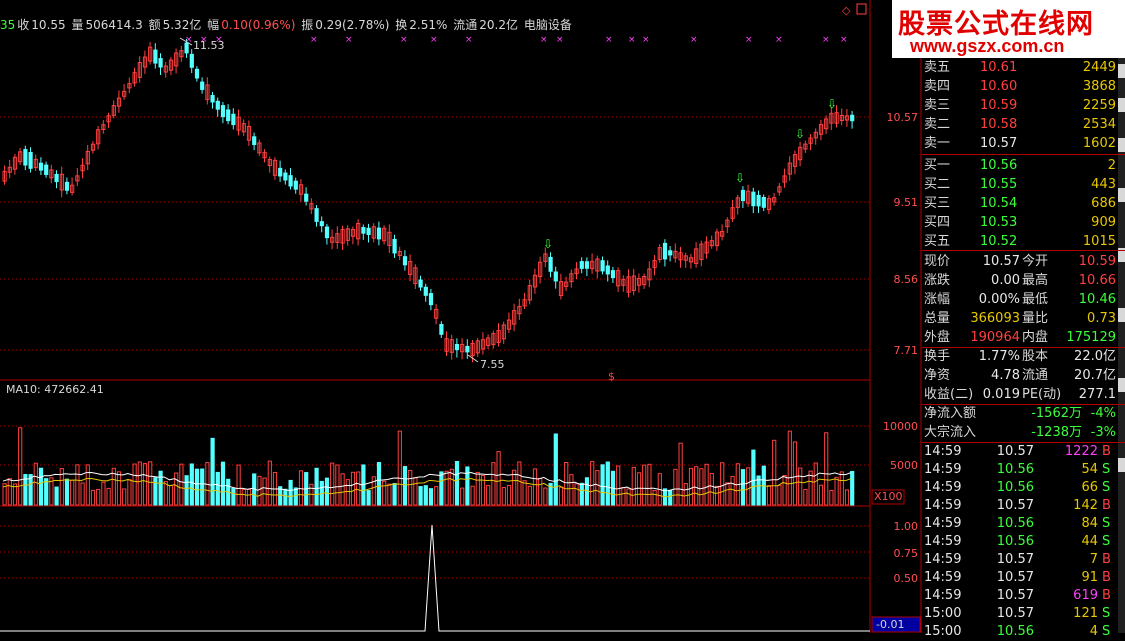  What do you see at coordinates (1103, 222) in the screenshot?
I see `bid-volume: 909` at bounding box center [1103, 222].